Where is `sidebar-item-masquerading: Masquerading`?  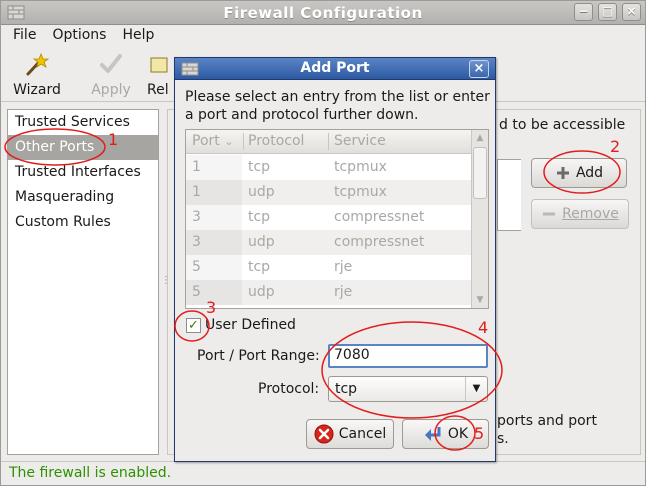 sidebar-item-masquerading: Masquerading is located at coordinates (83, 197).